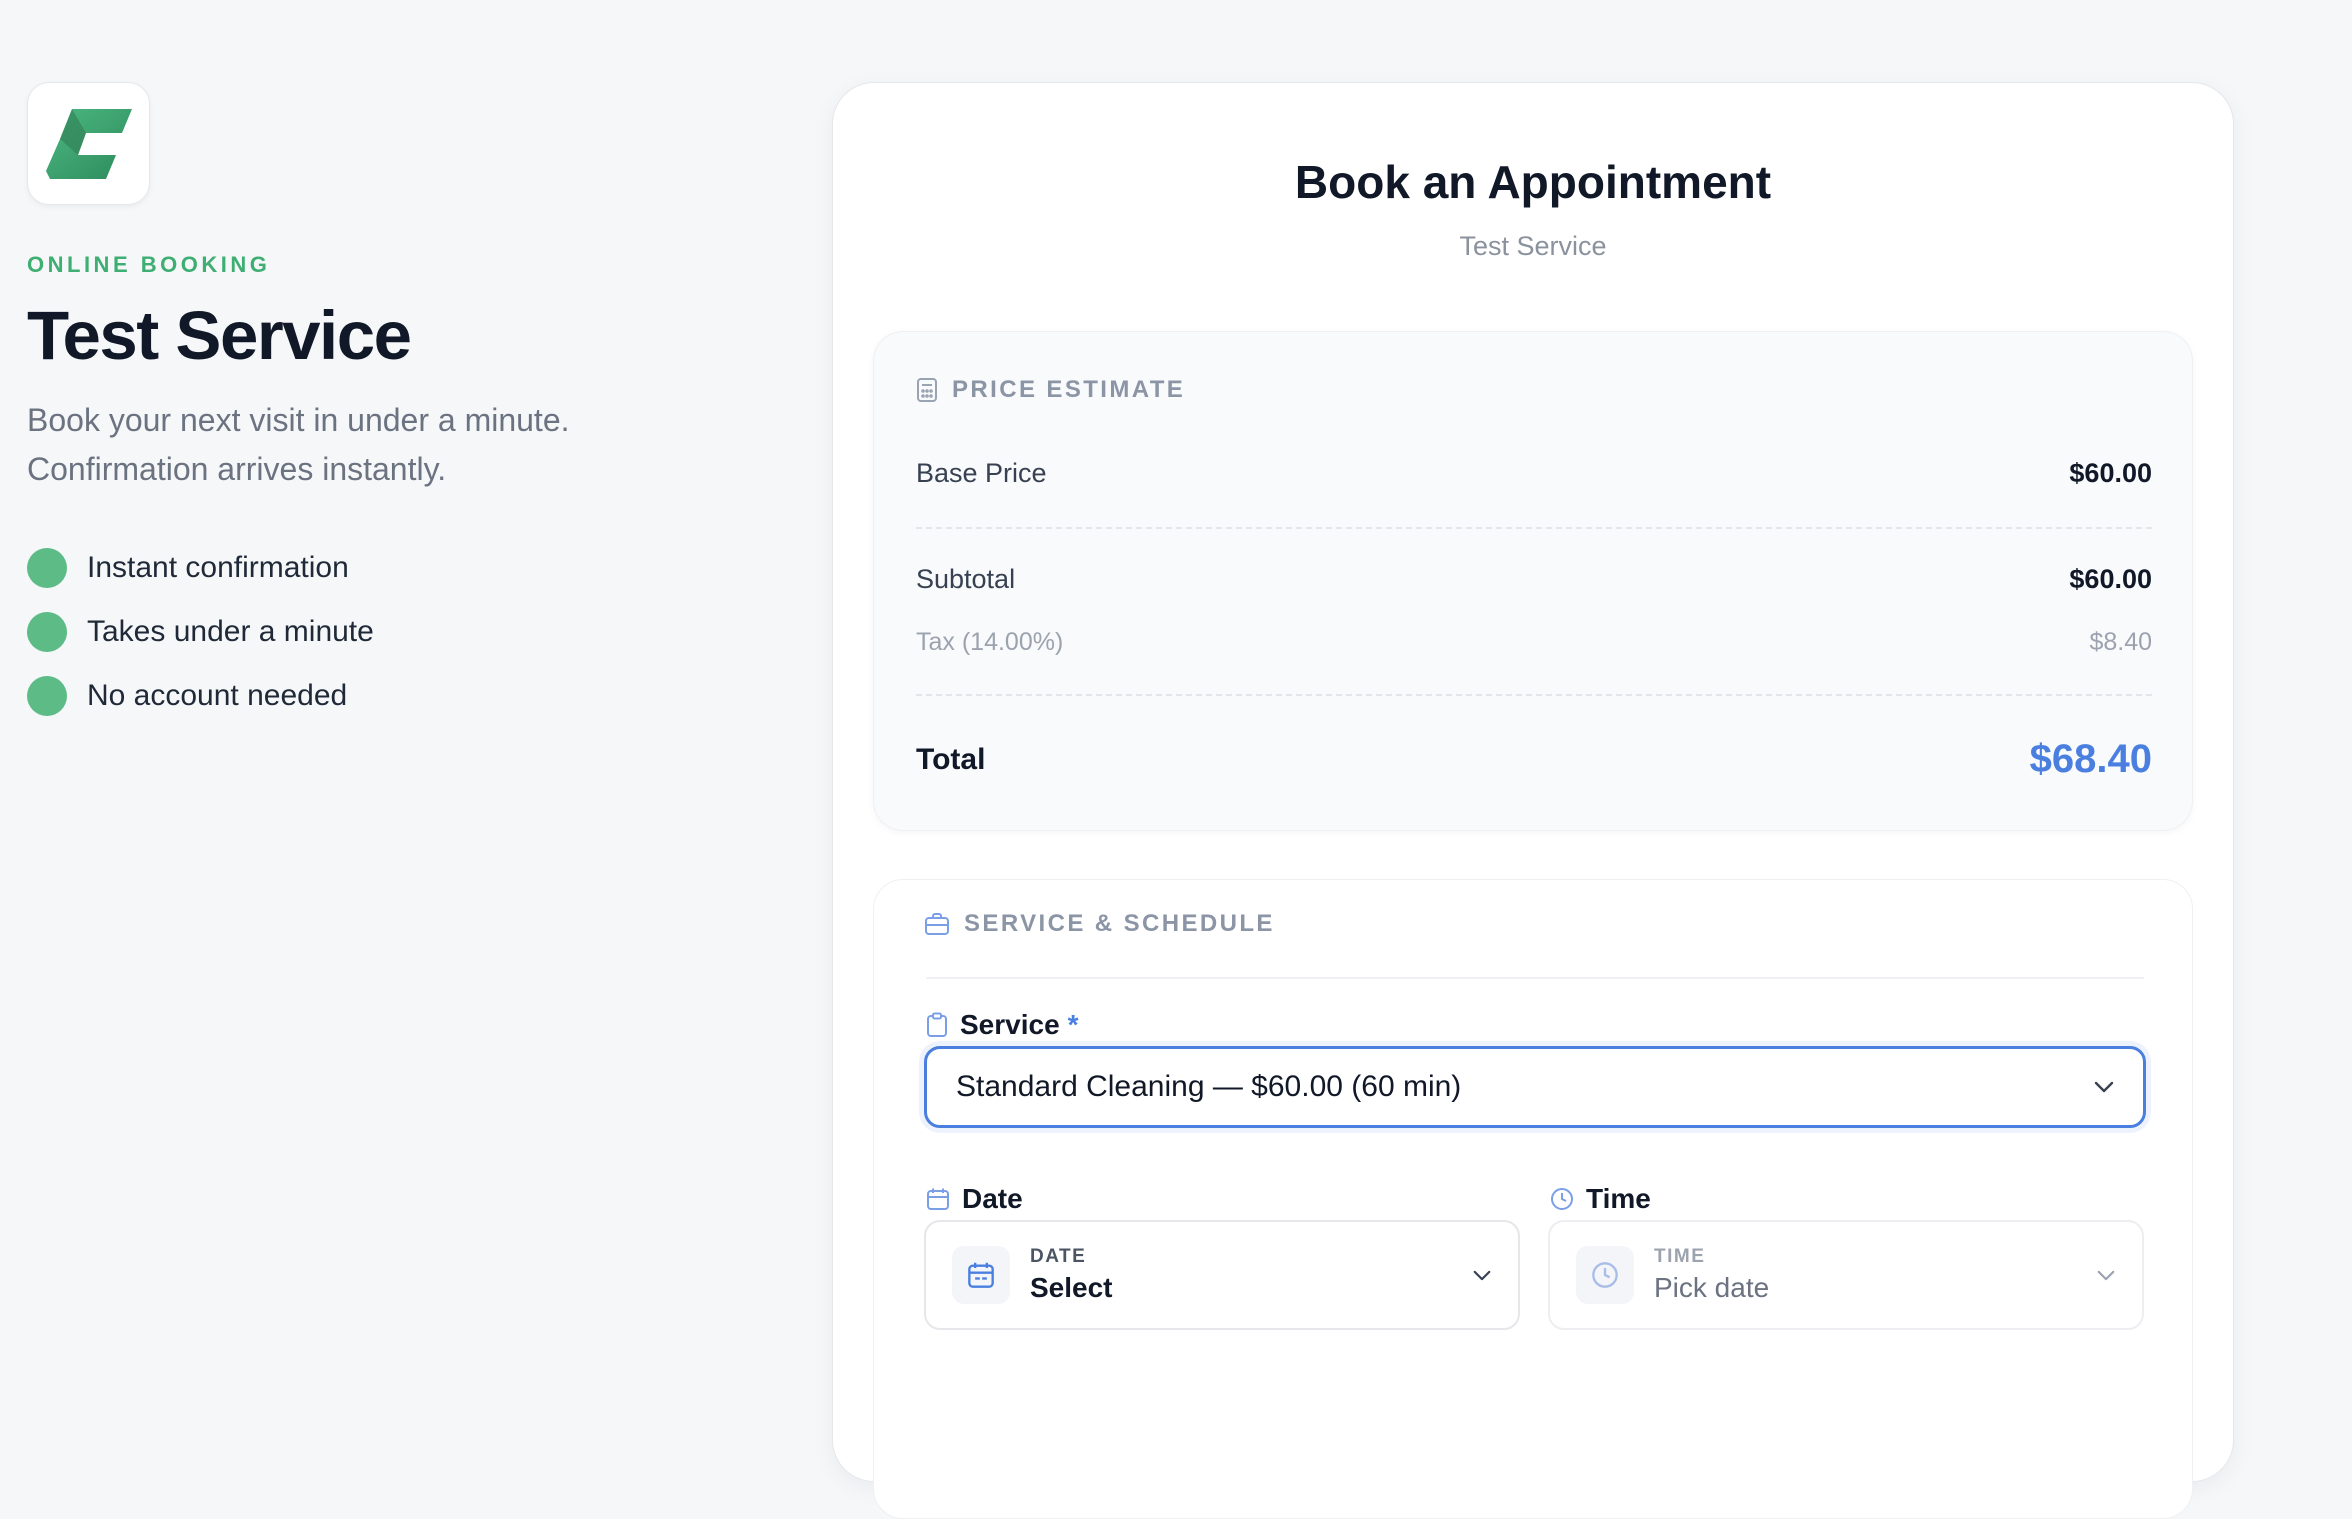  What do you see at coordinates (992, 1198) in the screenshot?
I see `date-label-text: Date` at bounding box center [992, 1198].